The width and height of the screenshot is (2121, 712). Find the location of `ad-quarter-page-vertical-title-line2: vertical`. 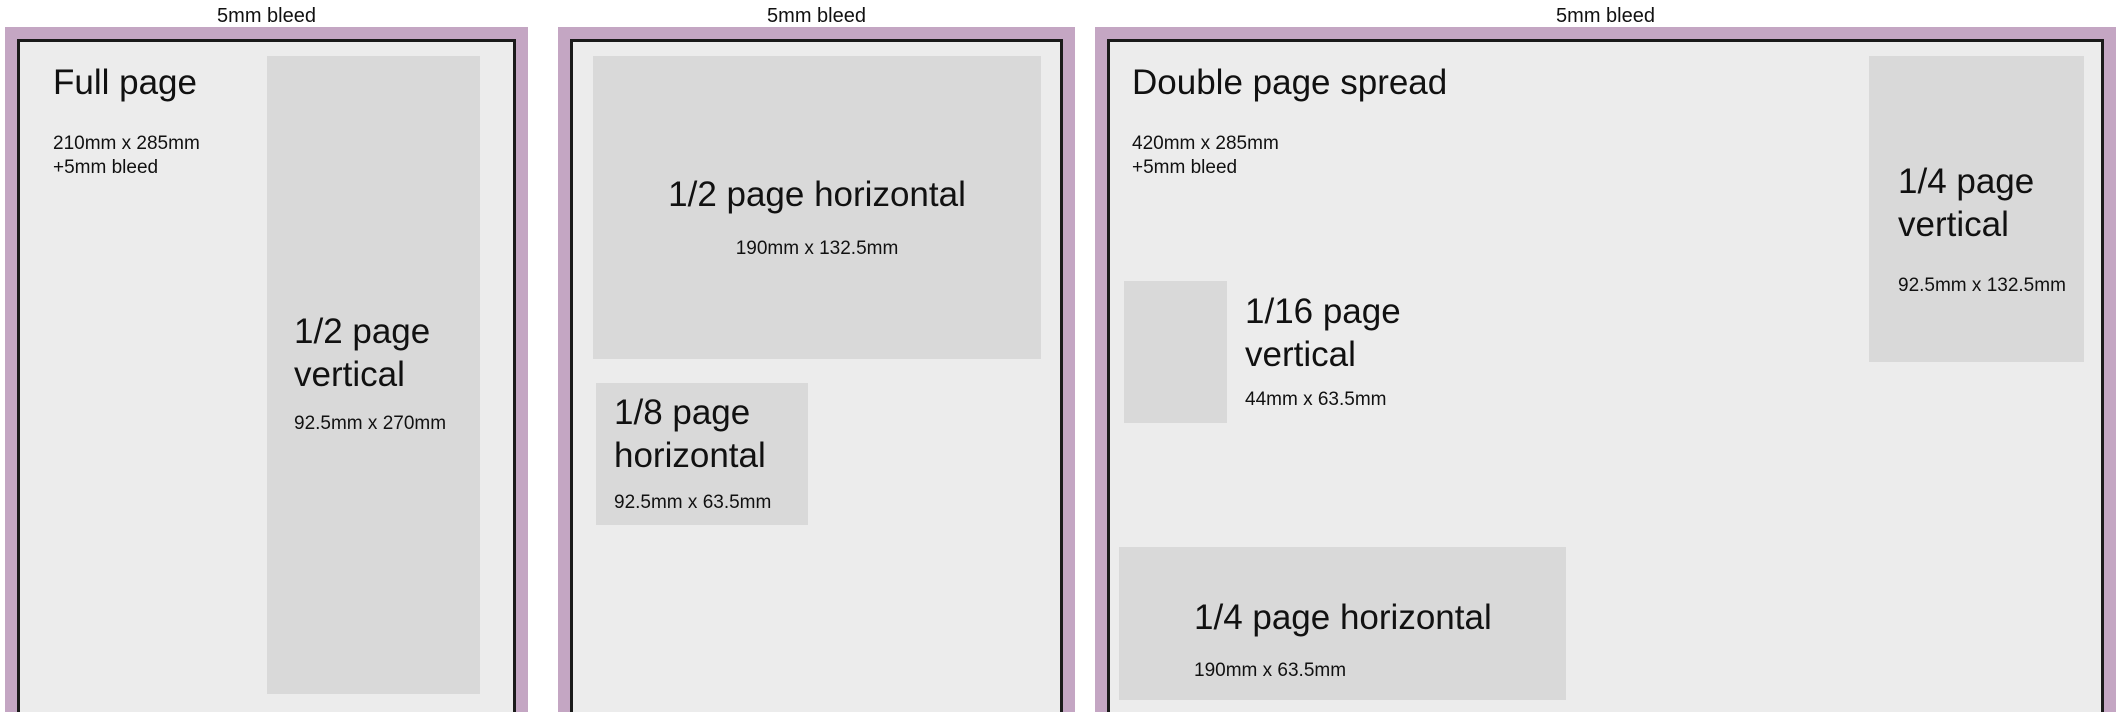

ad-quarter-page-vertical-title-line2: vertical is located at coordinates (1953, 224).